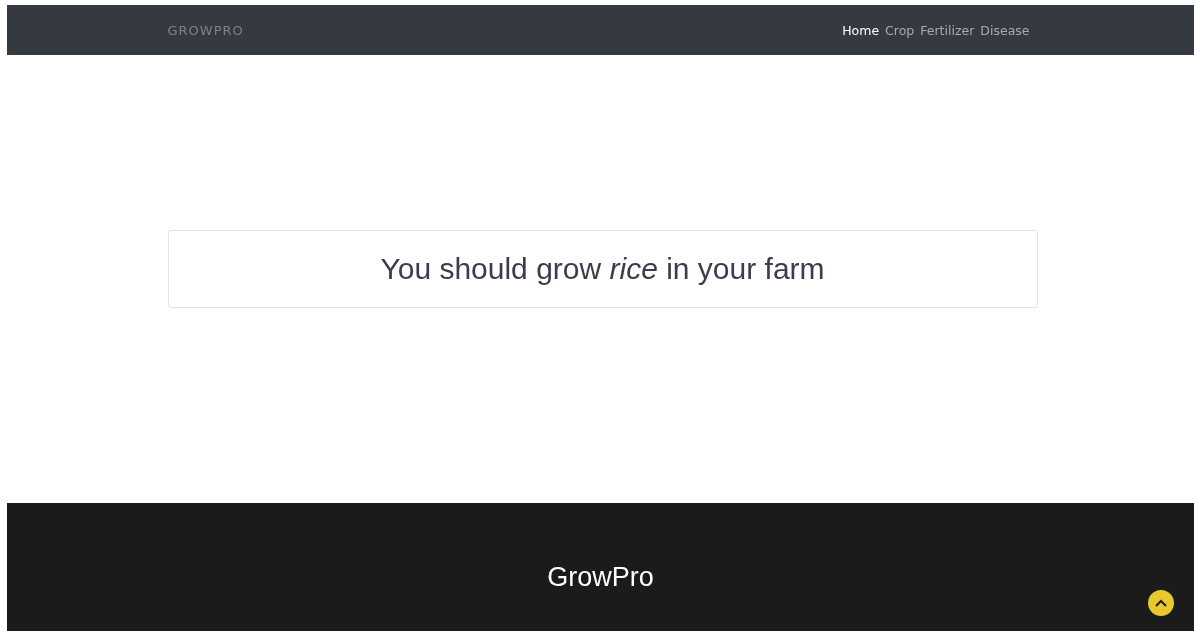 This screenshot has height=631, width=1194. I want to click on nav-link: Crop, so click(900, 30).